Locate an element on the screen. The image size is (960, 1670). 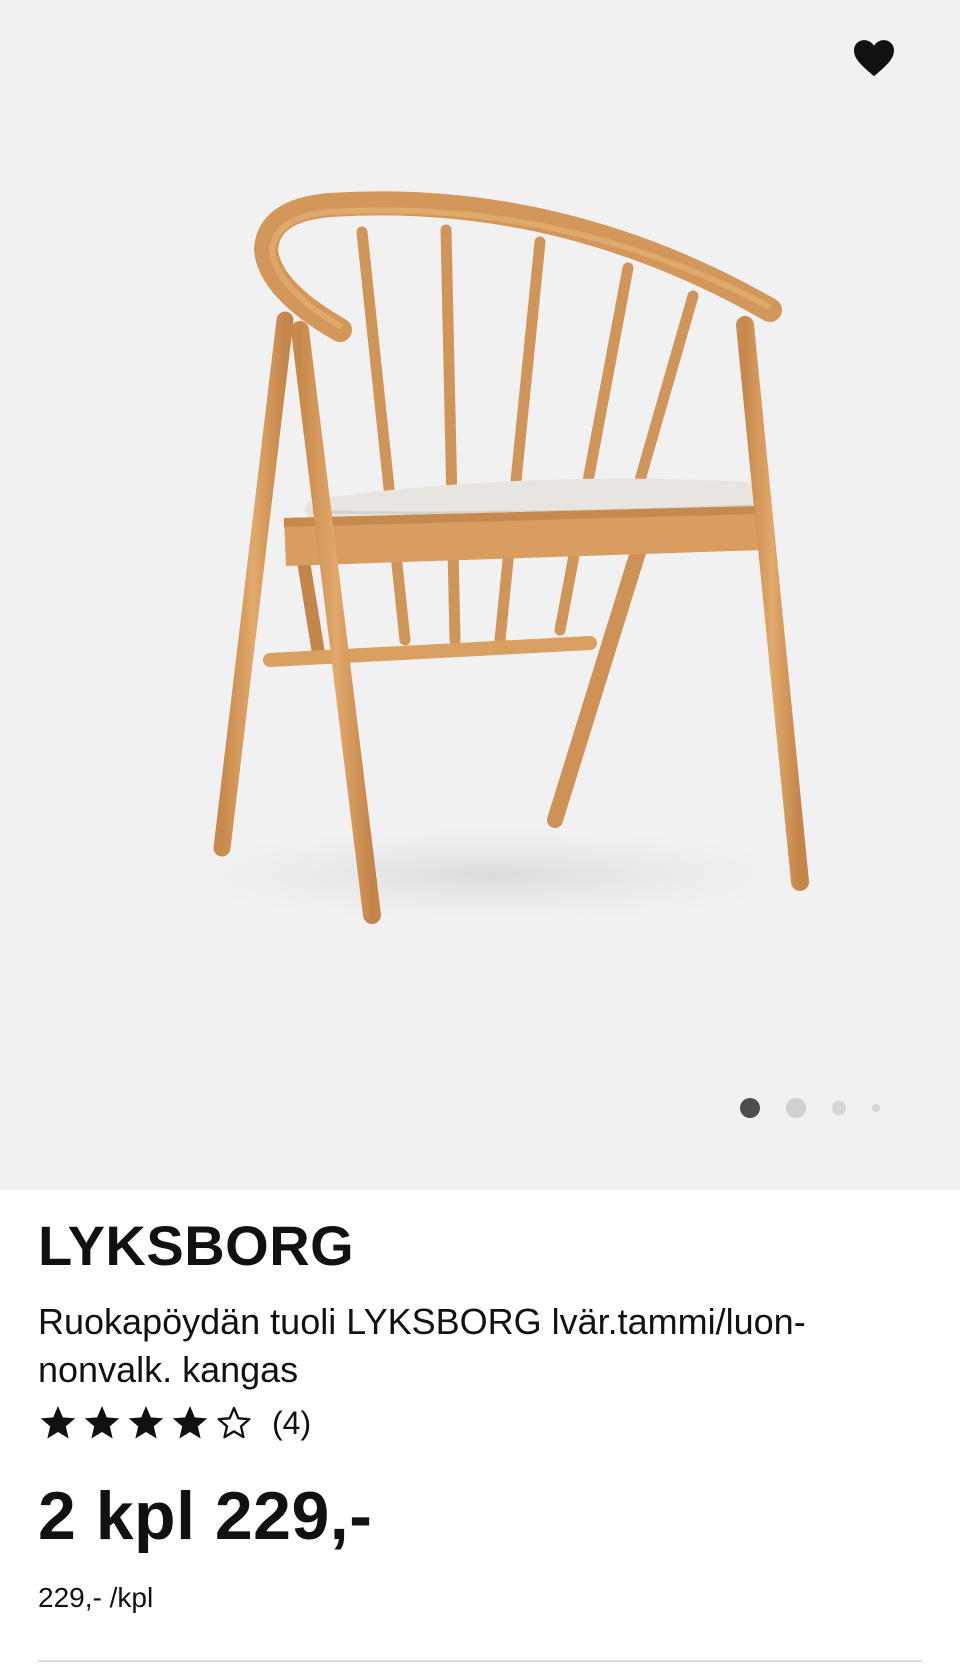
star-outline-icon is located at coordinates (234, 1422).